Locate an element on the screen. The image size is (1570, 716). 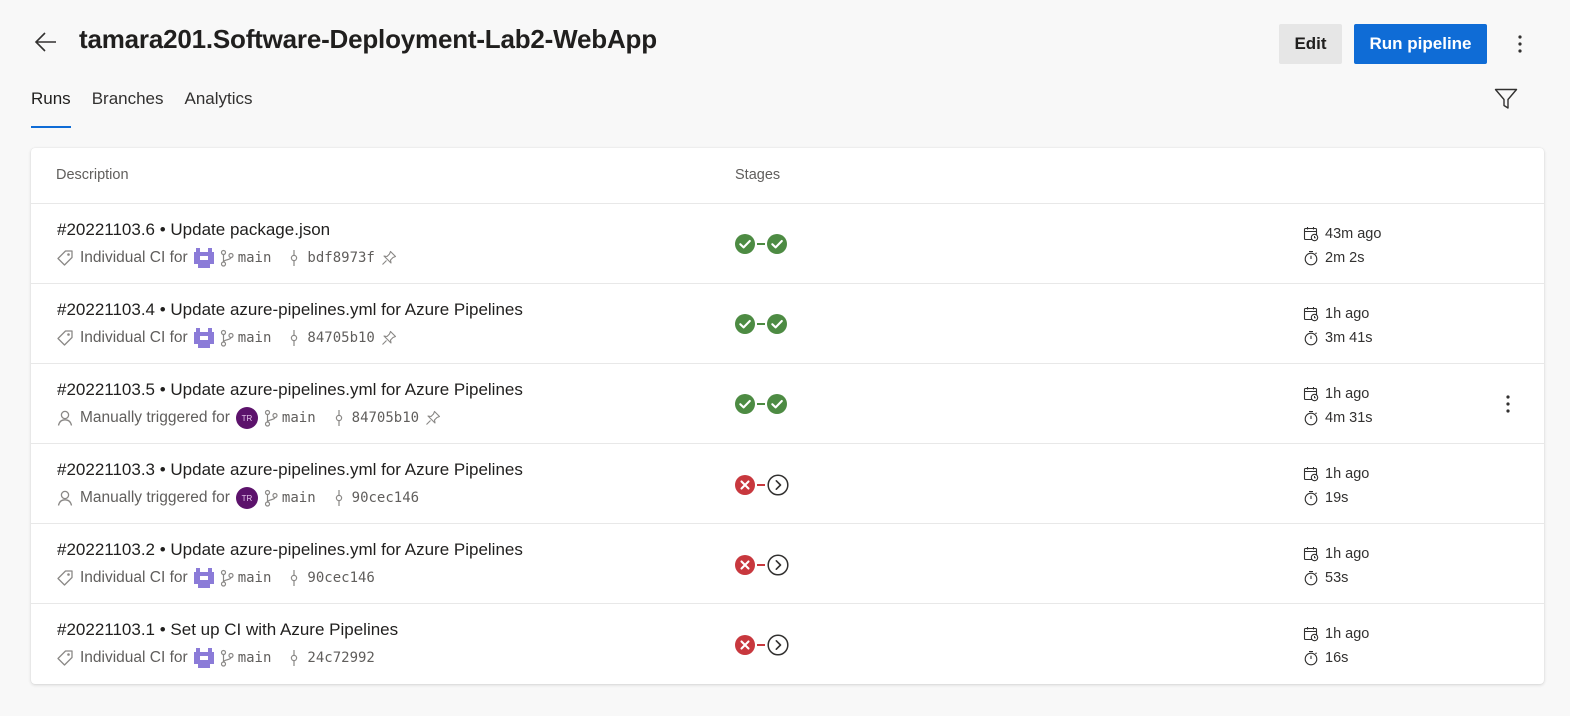
tab-bar: Runs Branches Analytics is located at coordinates (152, 107).